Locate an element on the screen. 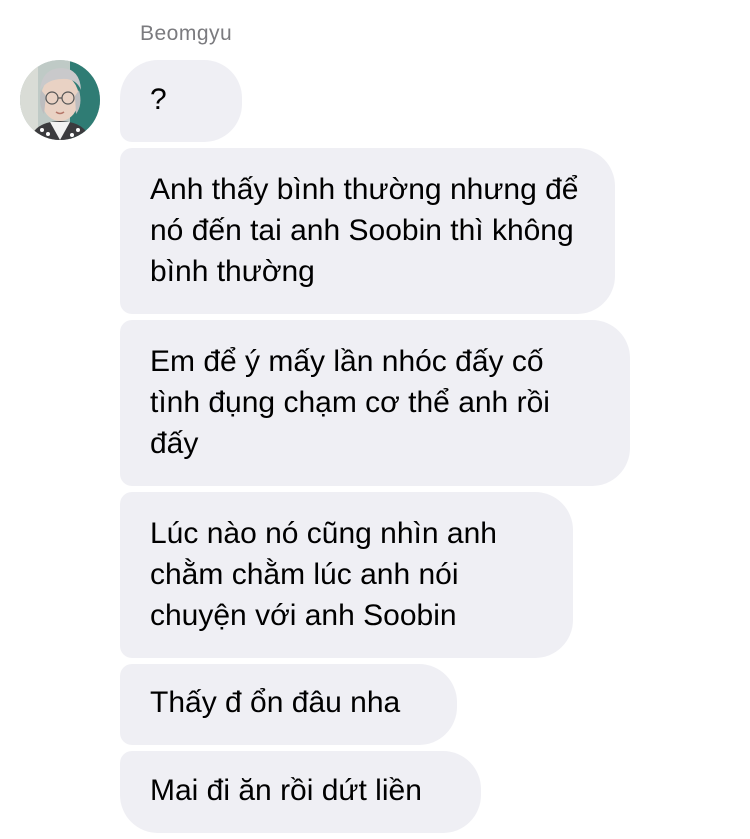 The height and width of the screenshot is (839, 750). message-text: ? is located at coordinates (158, 99).